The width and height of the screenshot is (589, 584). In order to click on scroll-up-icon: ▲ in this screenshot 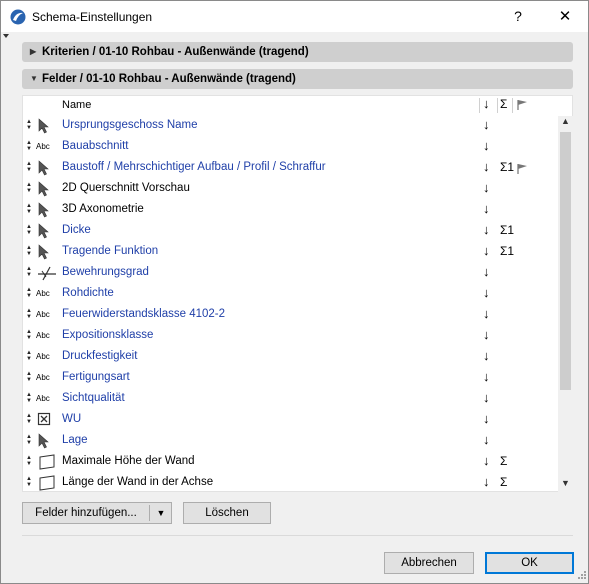, I will do `click(565, 123)`.